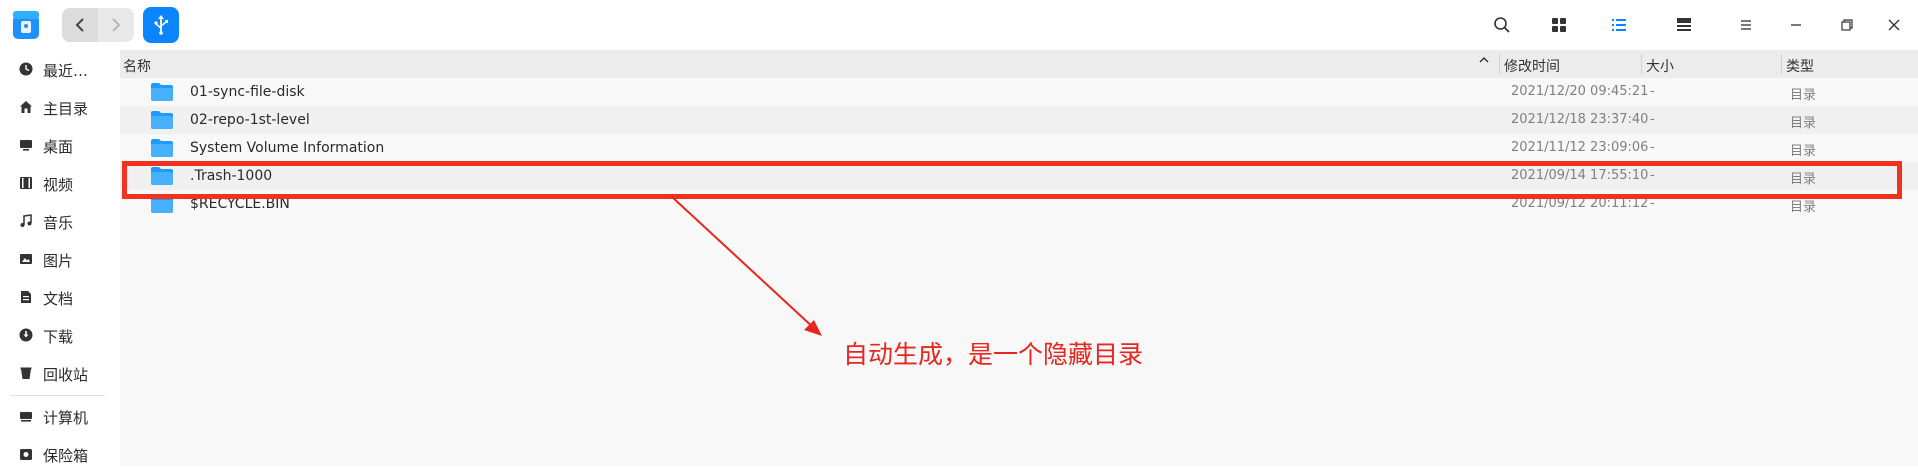 This screenshot has width=1918, height=473. I want to click on sidebar-item-vault: 保险箱, so click(60, 454).